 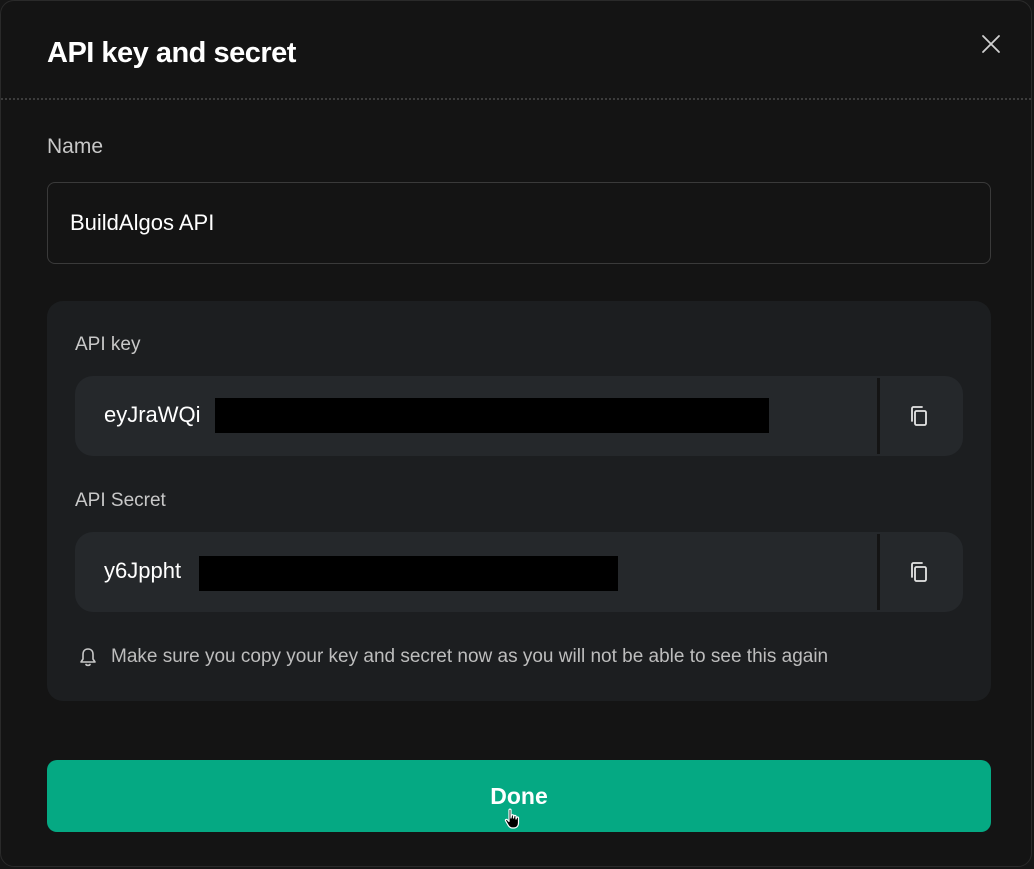 I want to click on api-secret-value: y6Jppht, so click(x=143, y=570).